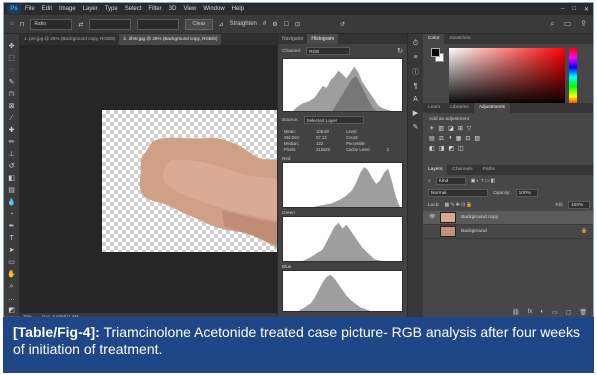 The height and width of the screenshot is (375, 597). What do you see at coordinates (552, 24) in the screenshot?
I see `search-icon: ⌕` at bounding box center [552, 24].